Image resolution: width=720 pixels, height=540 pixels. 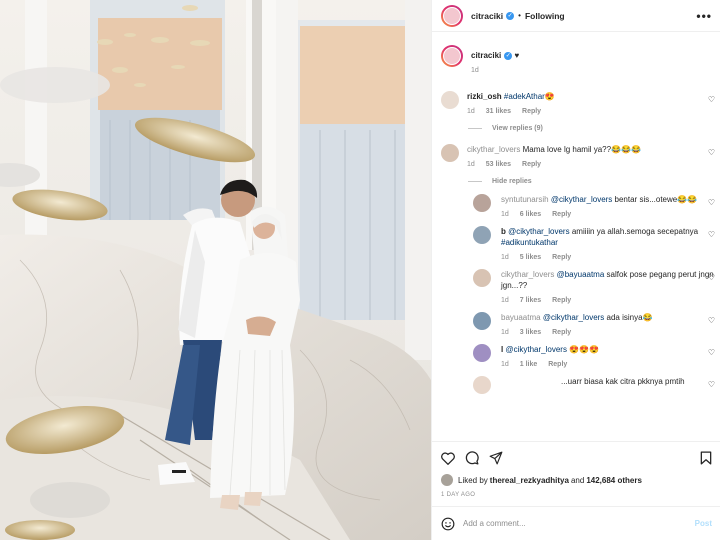 What do you see at coordinates (502, 349) in the screenshot?
I see `reply-username: l` at bounding box center [502, 349].